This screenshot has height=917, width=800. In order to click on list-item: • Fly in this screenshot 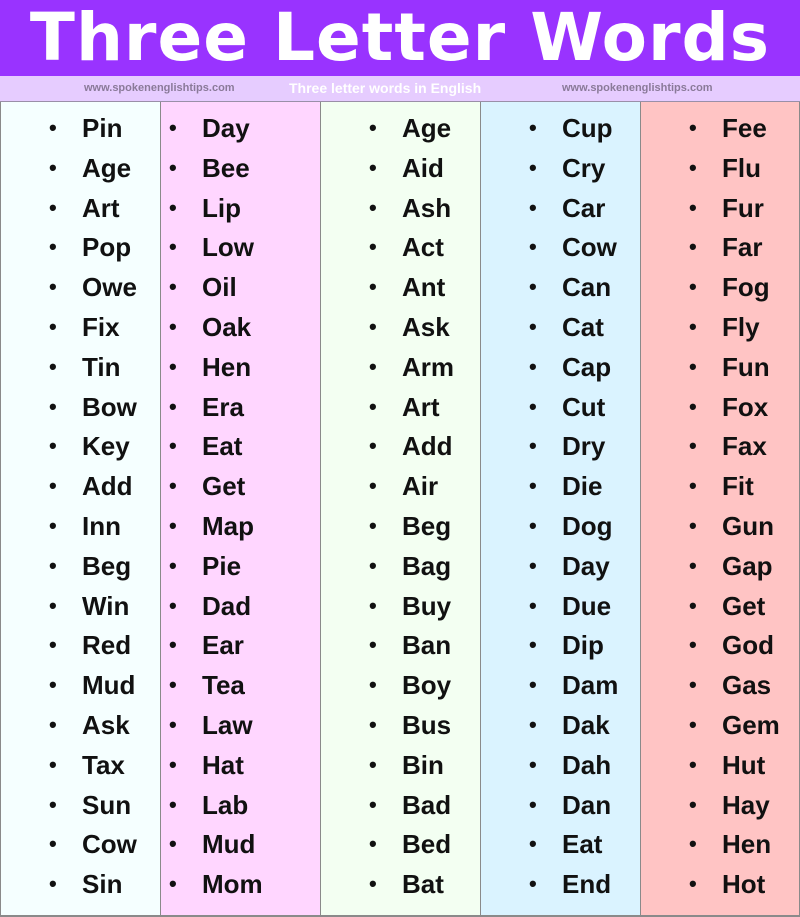, I will do `click(720, 329)`.